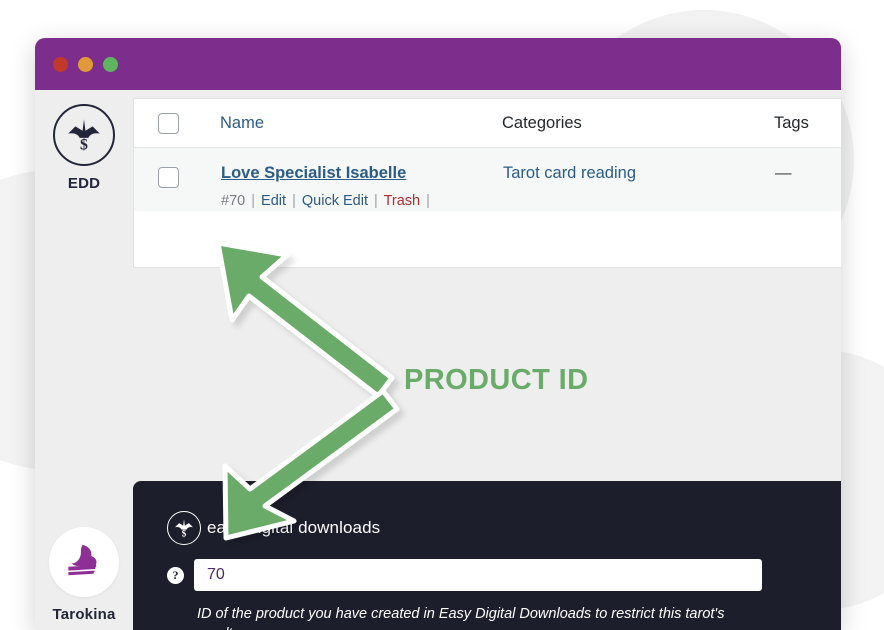 This screenshot has width=884, height=630. What do you see at coordinates (569, 173) in the screenshot?
I see `row-category-link: Tarot card reading` at bounding box center [569, 173].